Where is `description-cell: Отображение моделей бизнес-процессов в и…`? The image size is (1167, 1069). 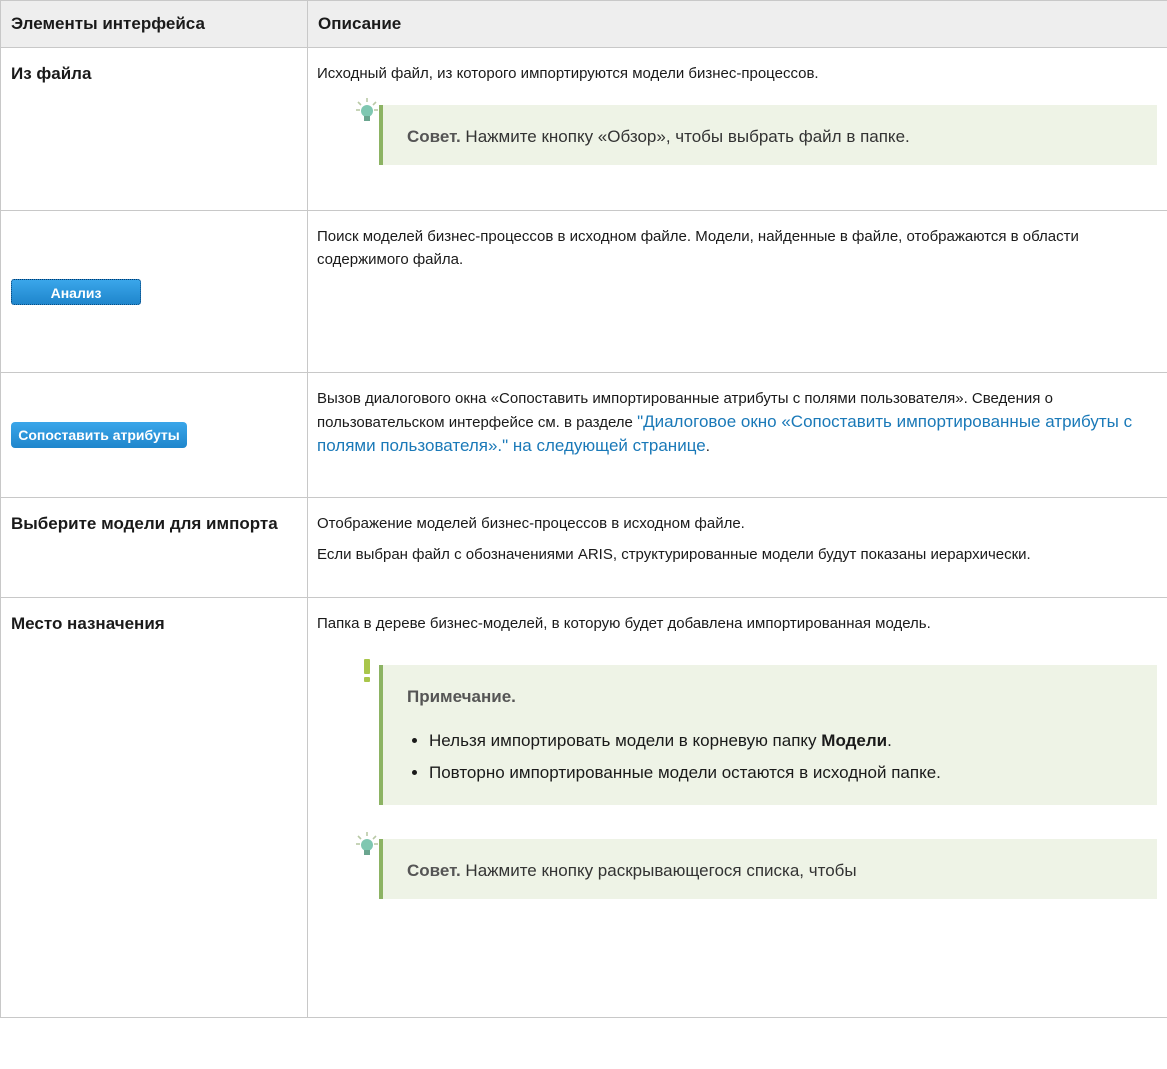 description-cell: Отображение моделей бизнес-процессов в и… is located at coordinates (737, 547).